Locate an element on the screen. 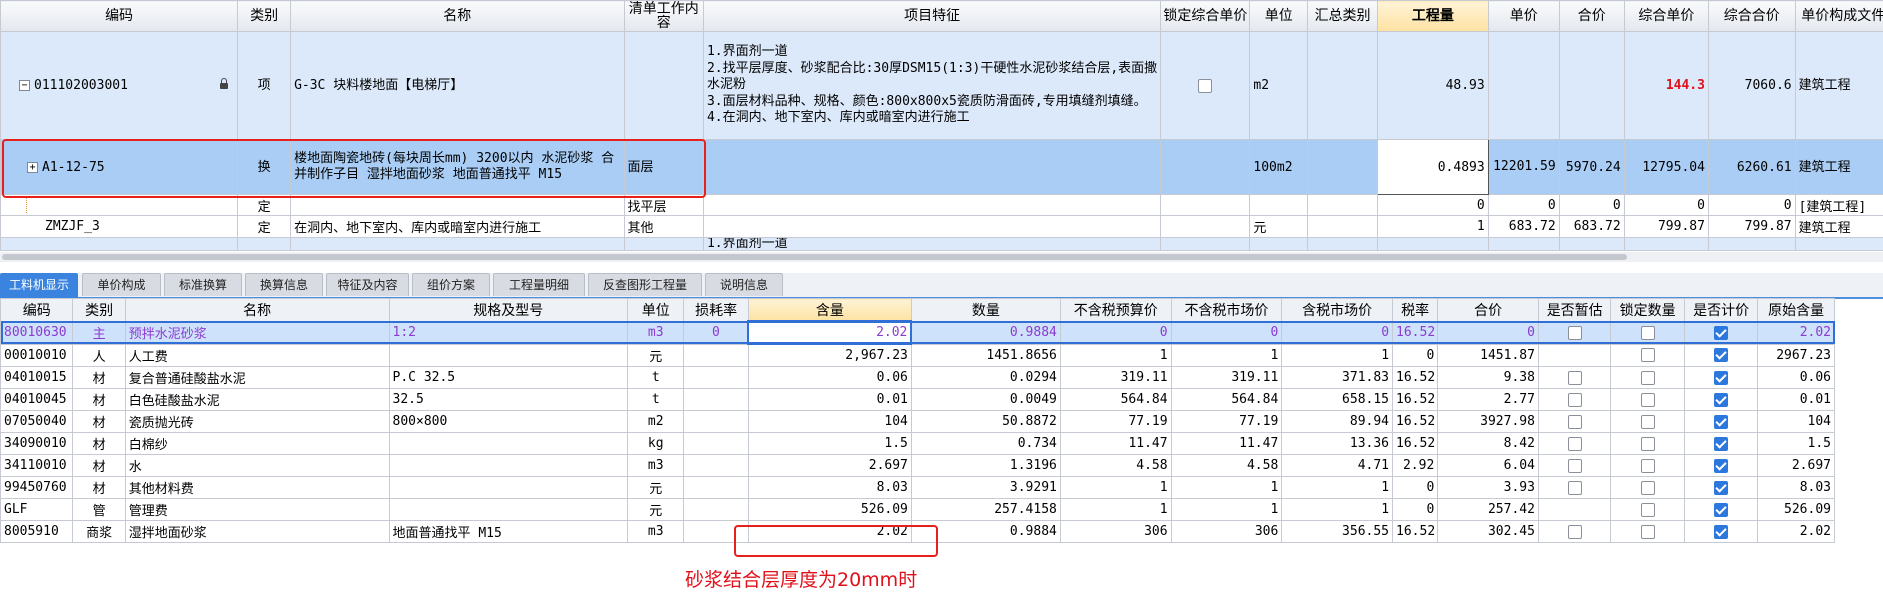 Image resolution: width=1883 pixels, height=598 pixels. resource-content: 0.01 is located at coordinates (829, 399).